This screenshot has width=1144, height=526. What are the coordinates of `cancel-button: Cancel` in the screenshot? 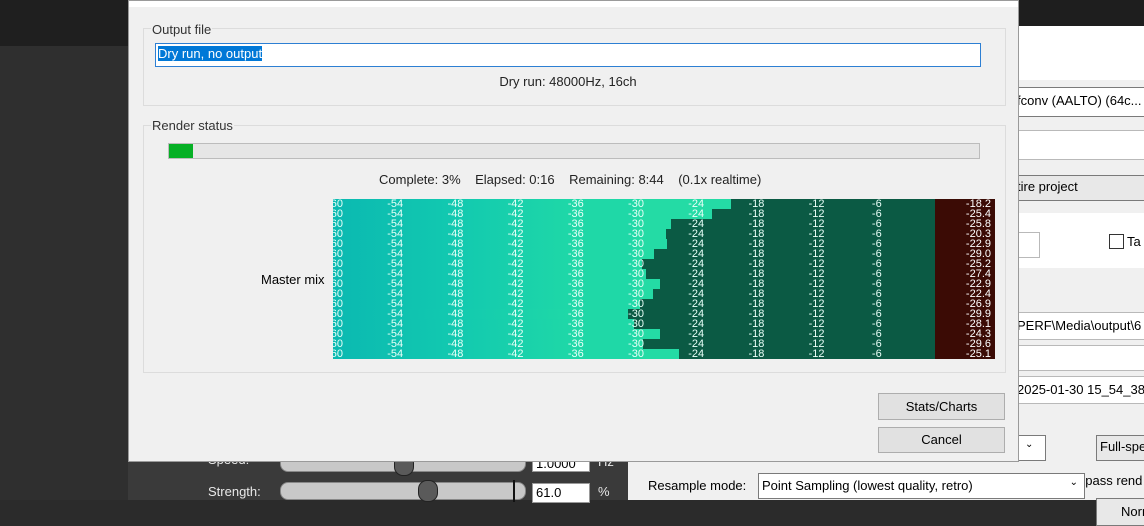 It's located at (941, 440).